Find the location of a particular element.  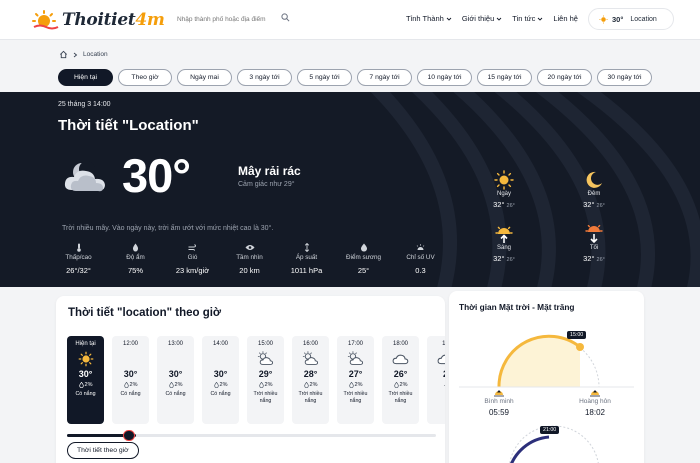

scrollbar-handle is located at coordinates (129, 435).